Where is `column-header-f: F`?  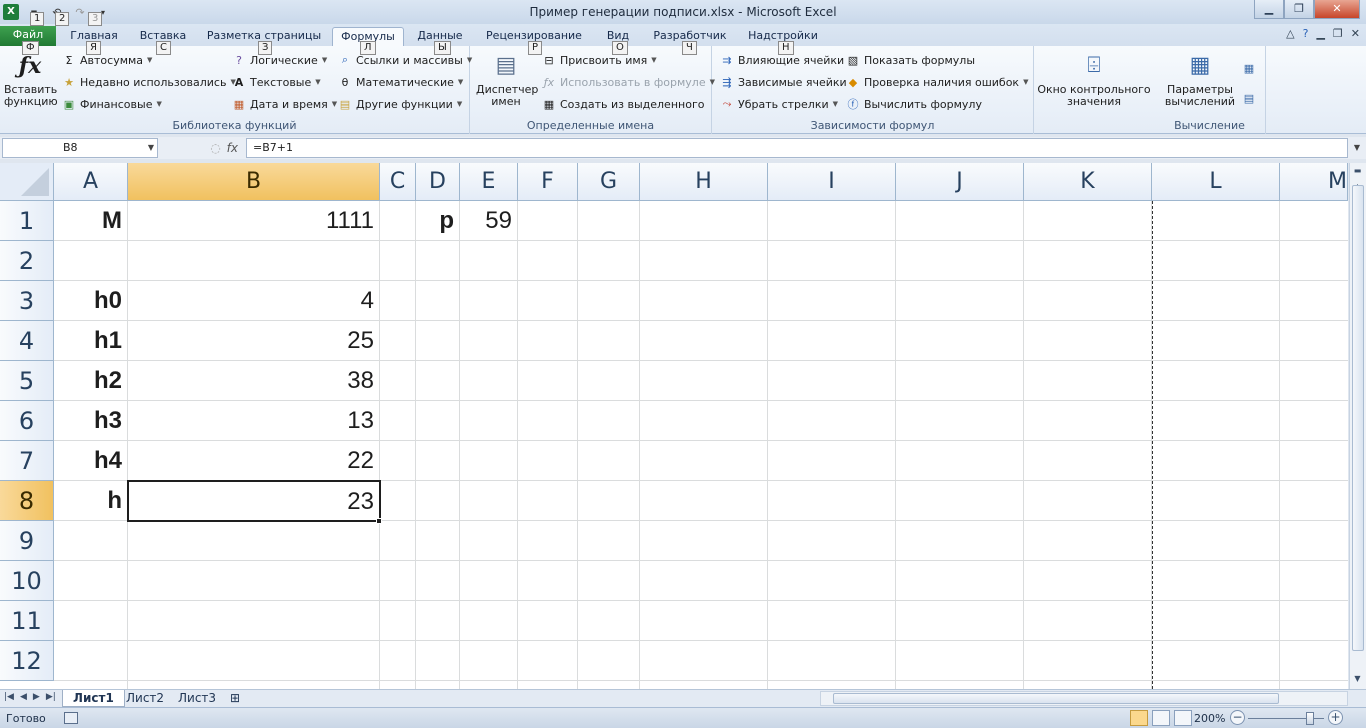 column-header-f: F is located at coordinates (548, 182).